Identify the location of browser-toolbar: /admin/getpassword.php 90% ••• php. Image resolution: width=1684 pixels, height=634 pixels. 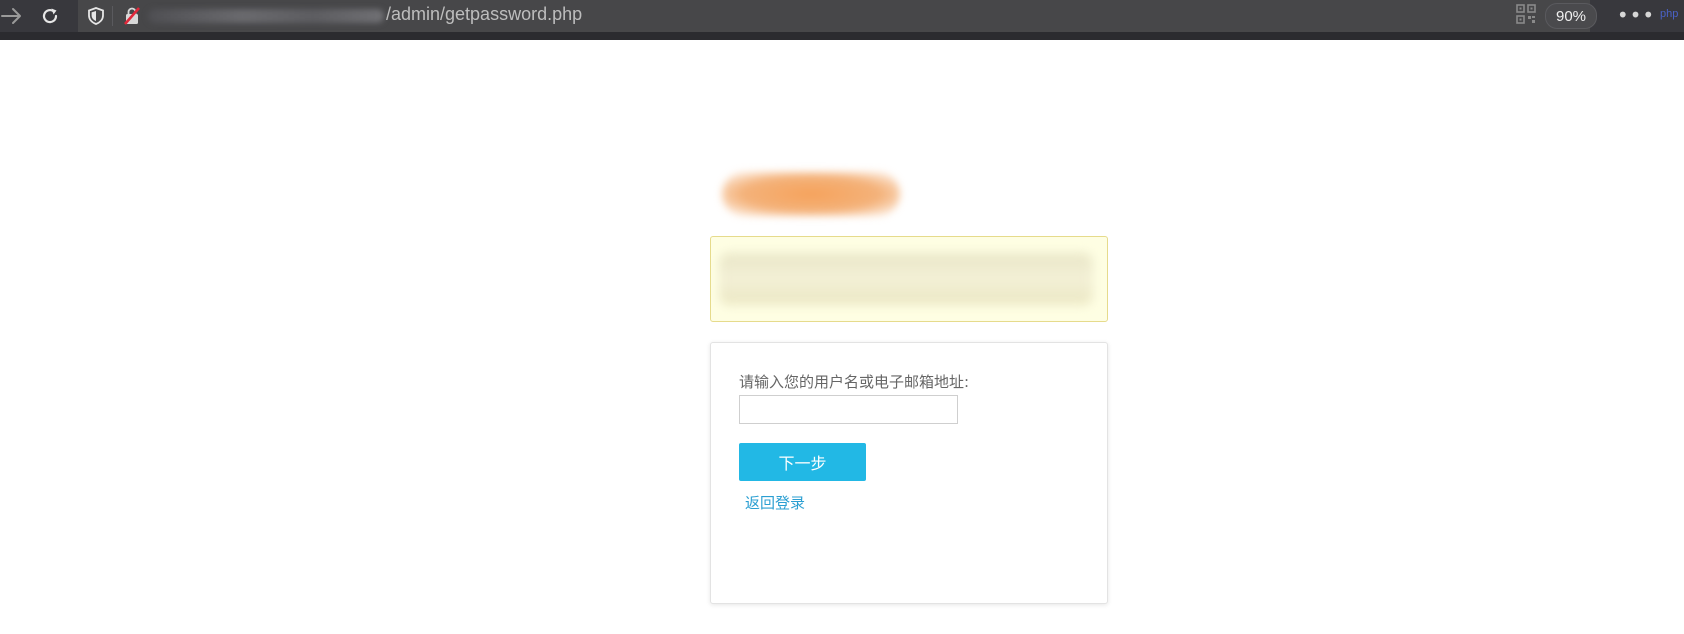
(842, 16).